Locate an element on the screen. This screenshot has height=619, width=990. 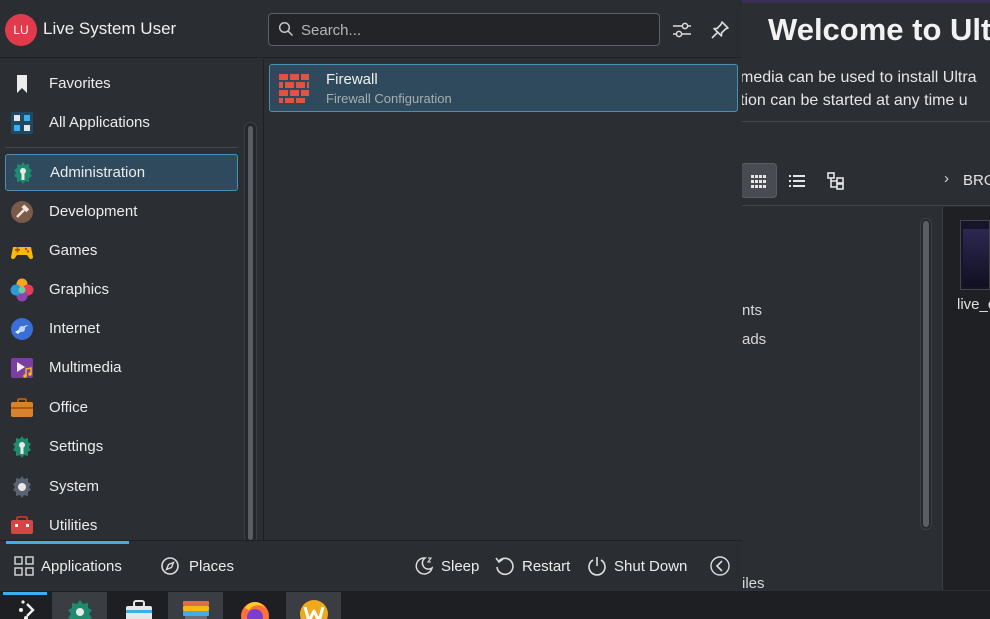
restart-button: Restart is located at coordinates (532, 566).